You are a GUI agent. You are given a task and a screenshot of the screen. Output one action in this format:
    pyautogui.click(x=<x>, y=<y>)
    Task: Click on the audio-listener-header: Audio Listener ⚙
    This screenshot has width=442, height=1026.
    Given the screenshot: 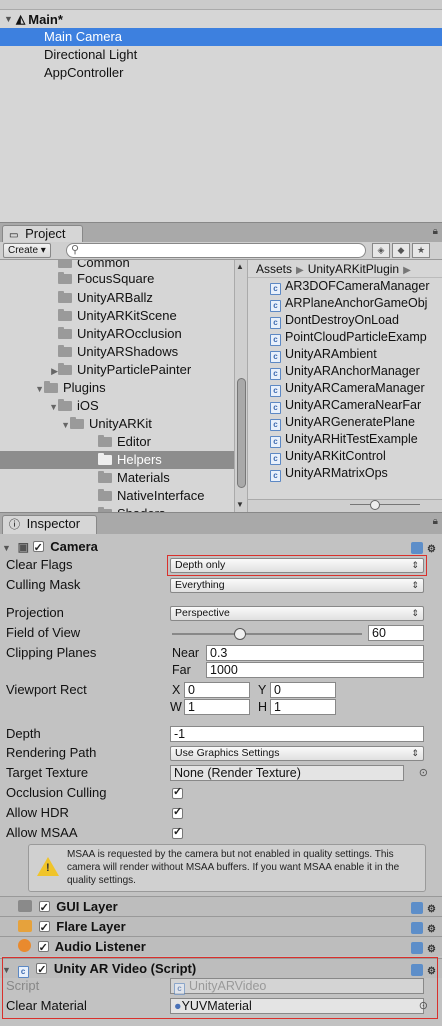 What is the action you would take?
    pyautogui.click(x=221, y=947)
    